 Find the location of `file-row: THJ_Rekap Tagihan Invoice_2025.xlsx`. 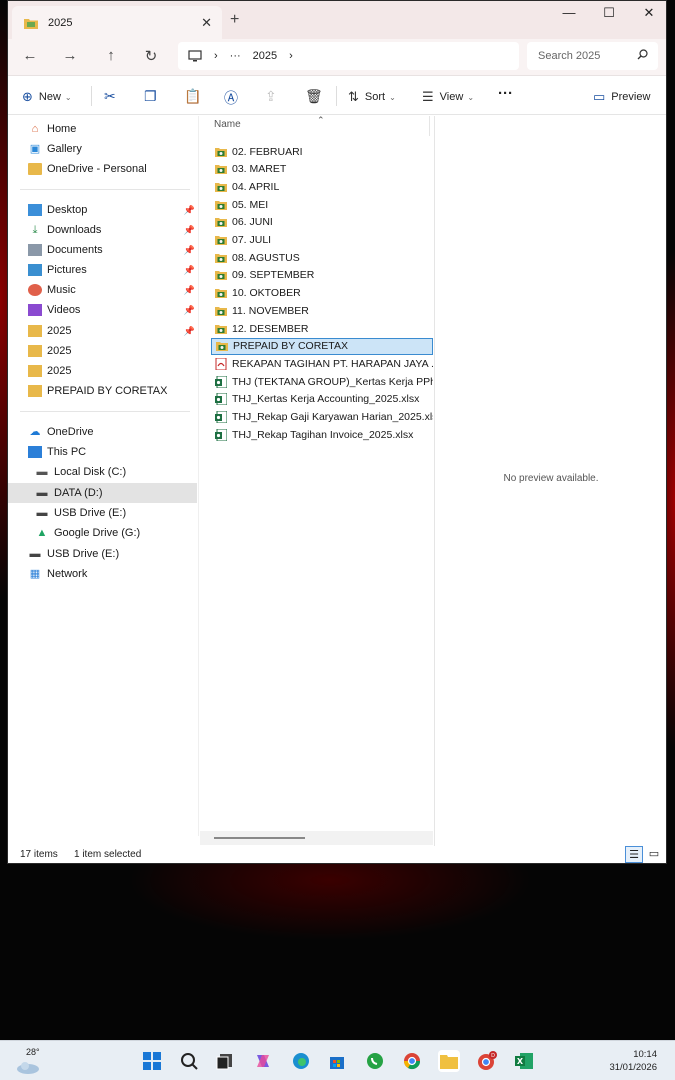

file-row: THJ_Rekap Tagihan Invoice_2025.xlsx is located at coordinates (322, 434).